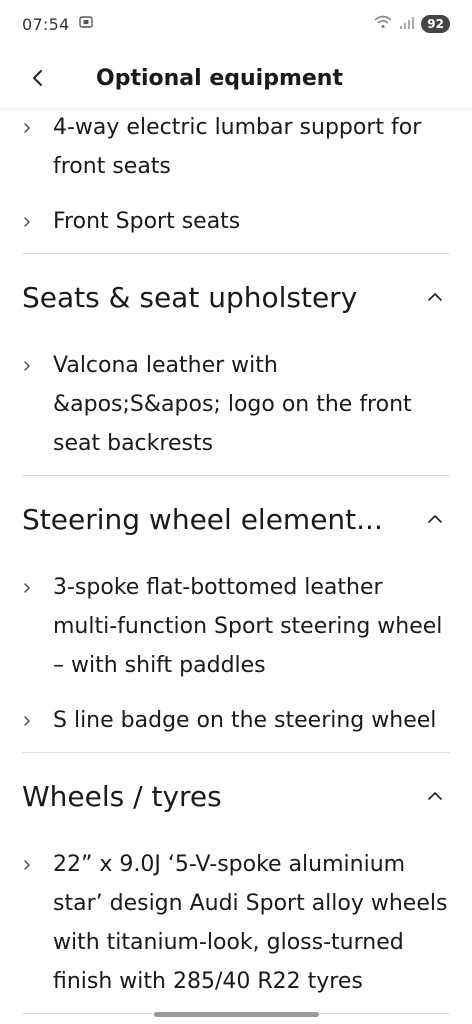 The image size is (472, 1024). I want to click on section-header-seats: Seats & seat upholstery, so click(236, 297).